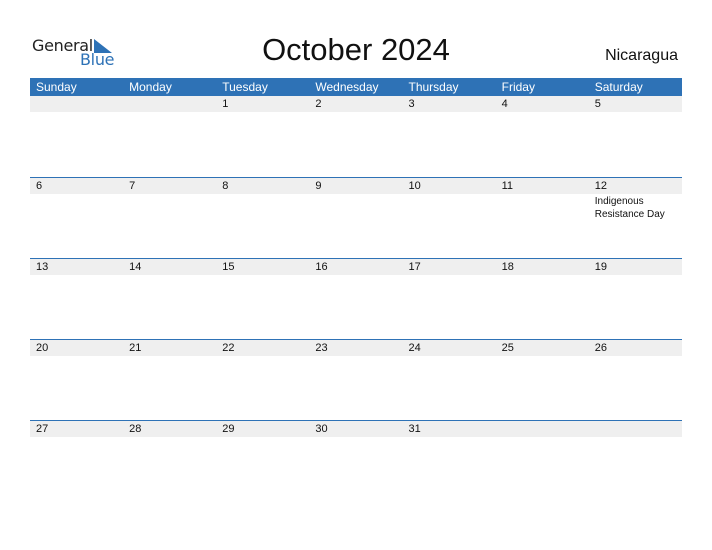 The width and height of the screenshot is (712, 550). Describe the element at coordinates (225, 104) in the screenshot. I see `day-number: 1` at that location.